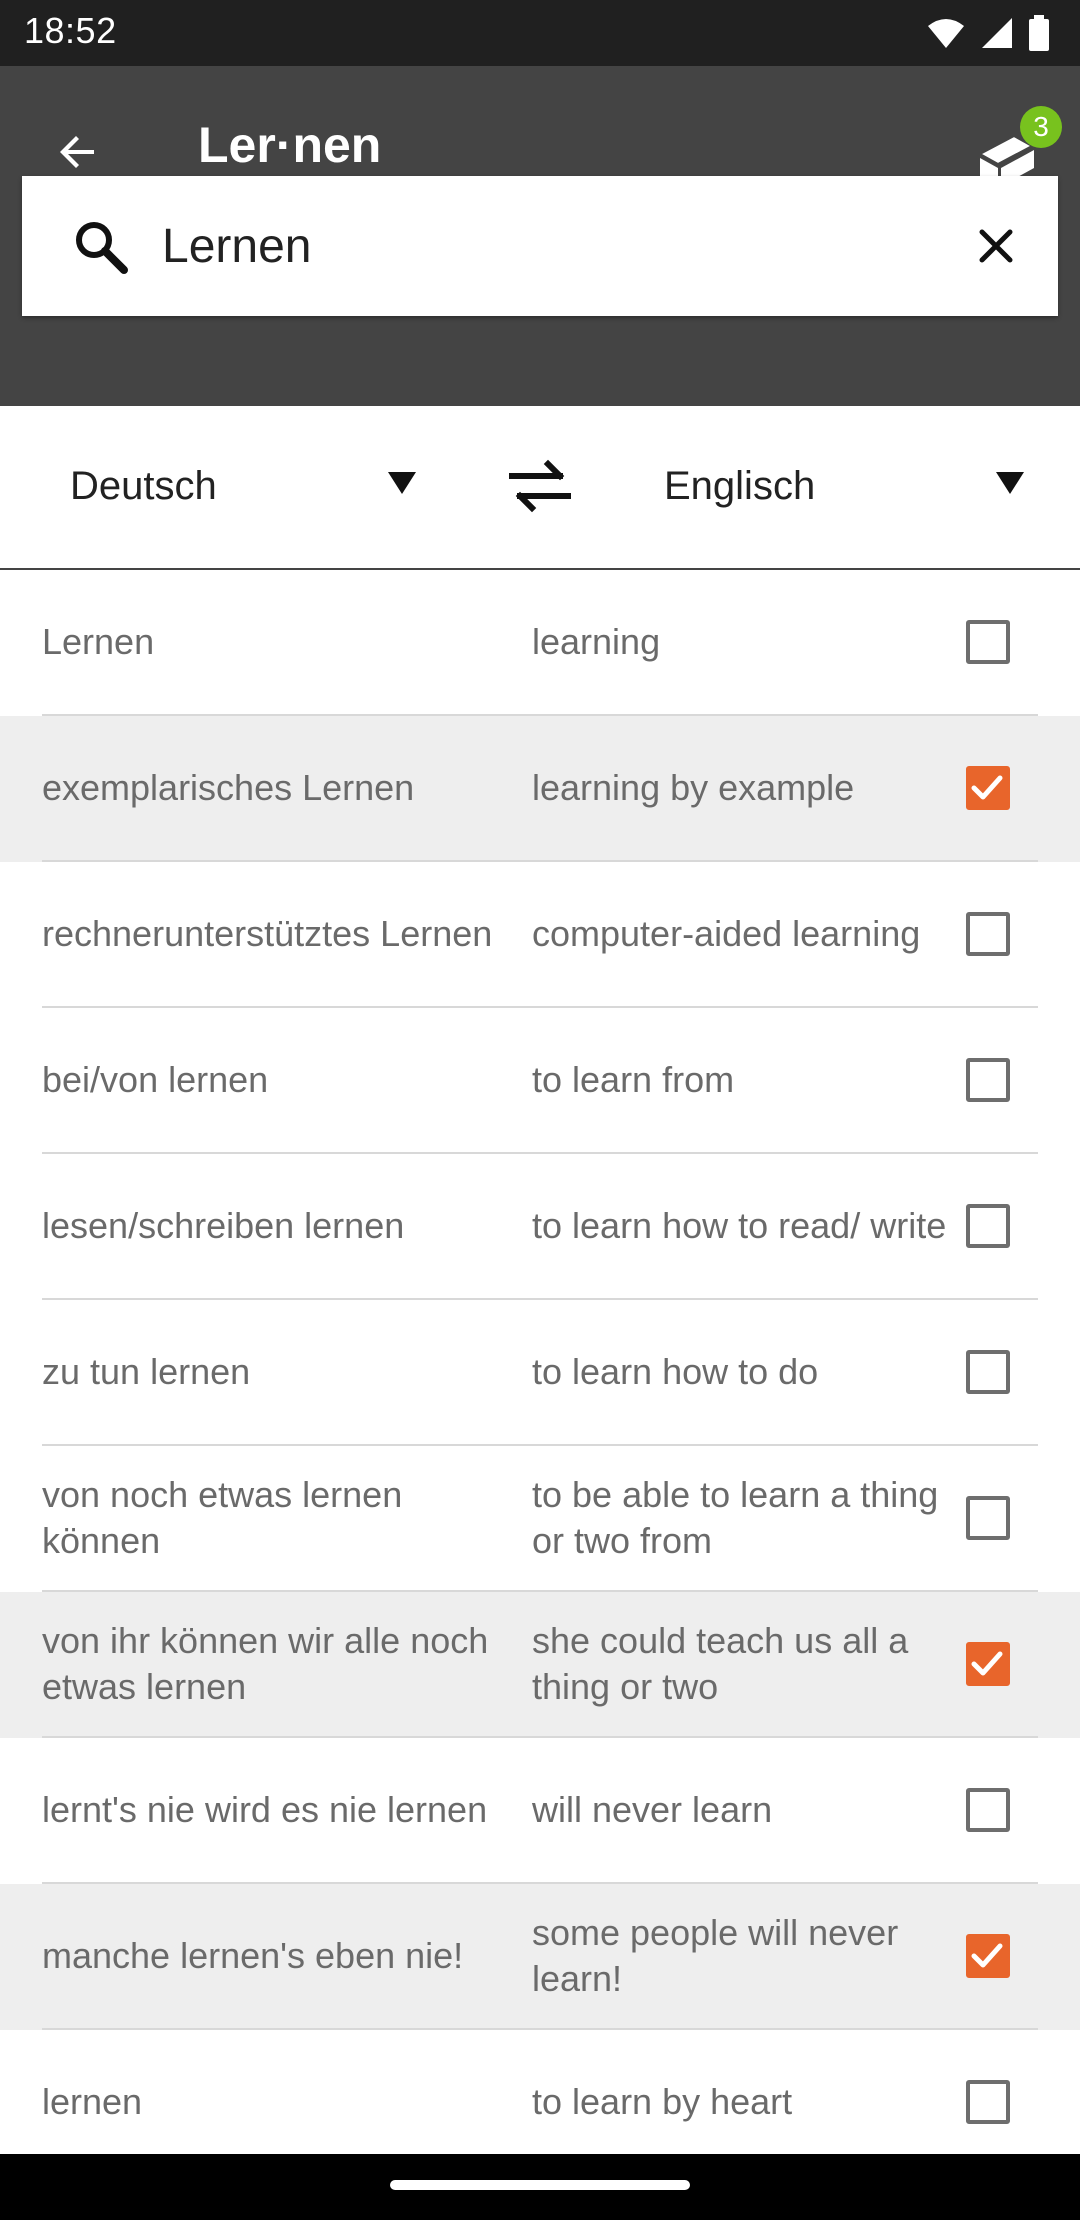 This screenshot has width=1080, height=2220. I want to click on search-icon, so click(102, 248).